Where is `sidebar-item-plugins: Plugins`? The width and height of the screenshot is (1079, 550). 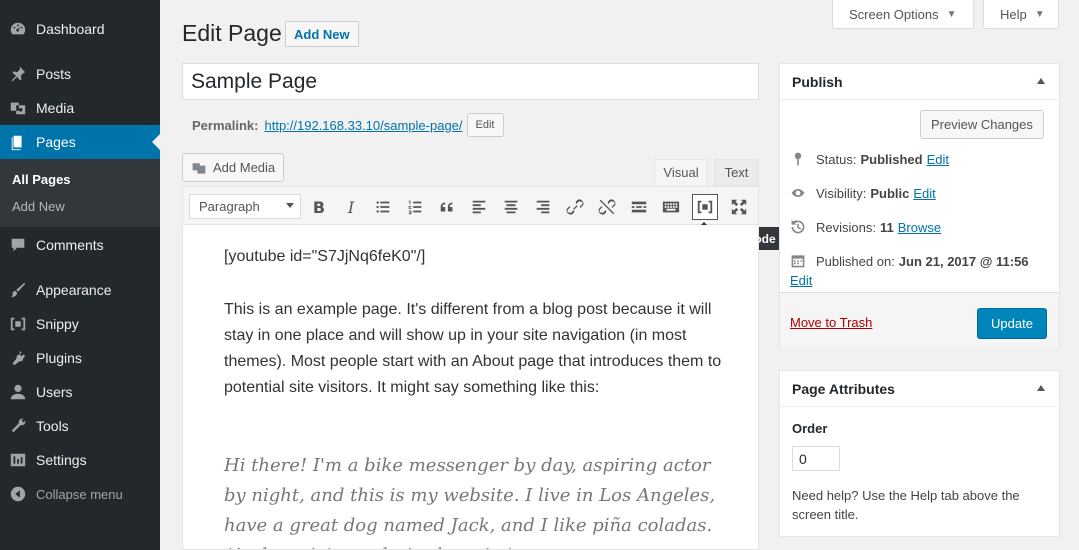
sidebar-item-plugins: Plugins is located at coordinates (80, 358).